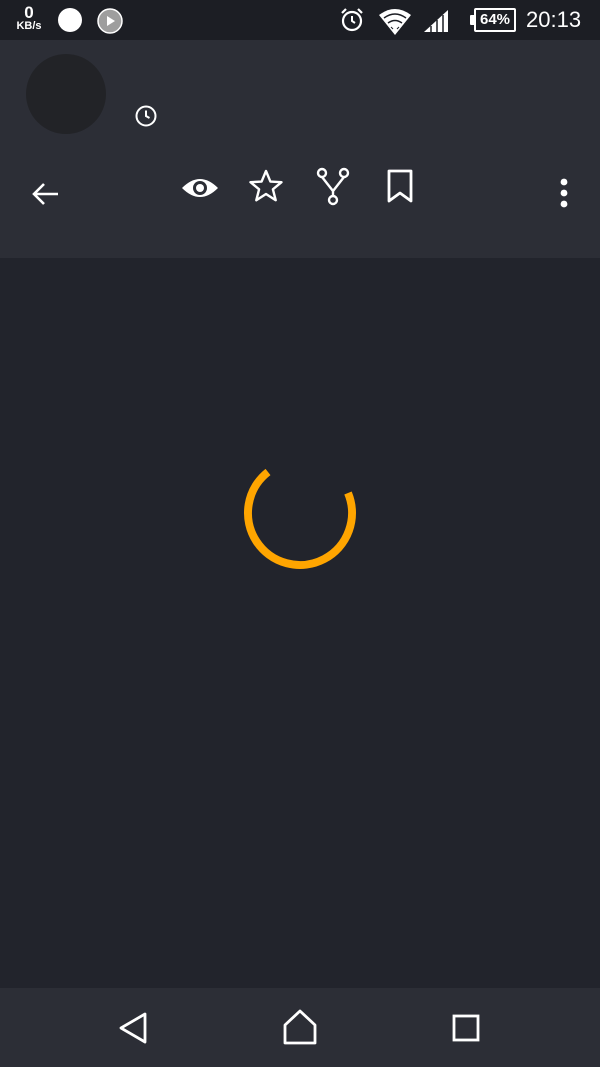 The width and height of the screenshot is (600, 1067). I want to click on eye-icon, so click(200, 188).